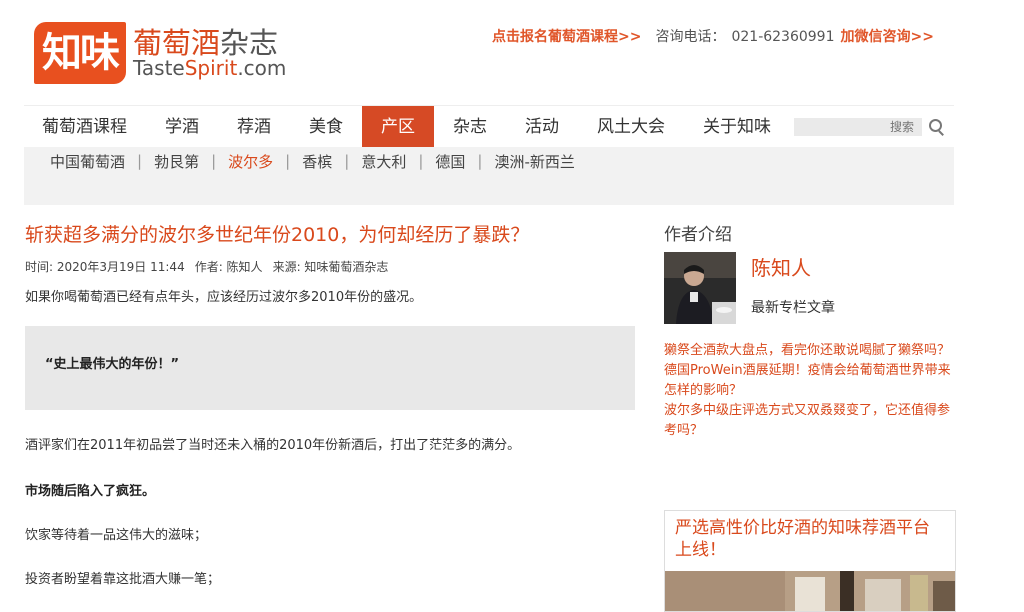 This screenshot has height=612, width=1024. What do you see at coordinates (317, 161) in the screenshot?
I see `subnav-item-champagne: 香槟` at bounding box center [317, 161].